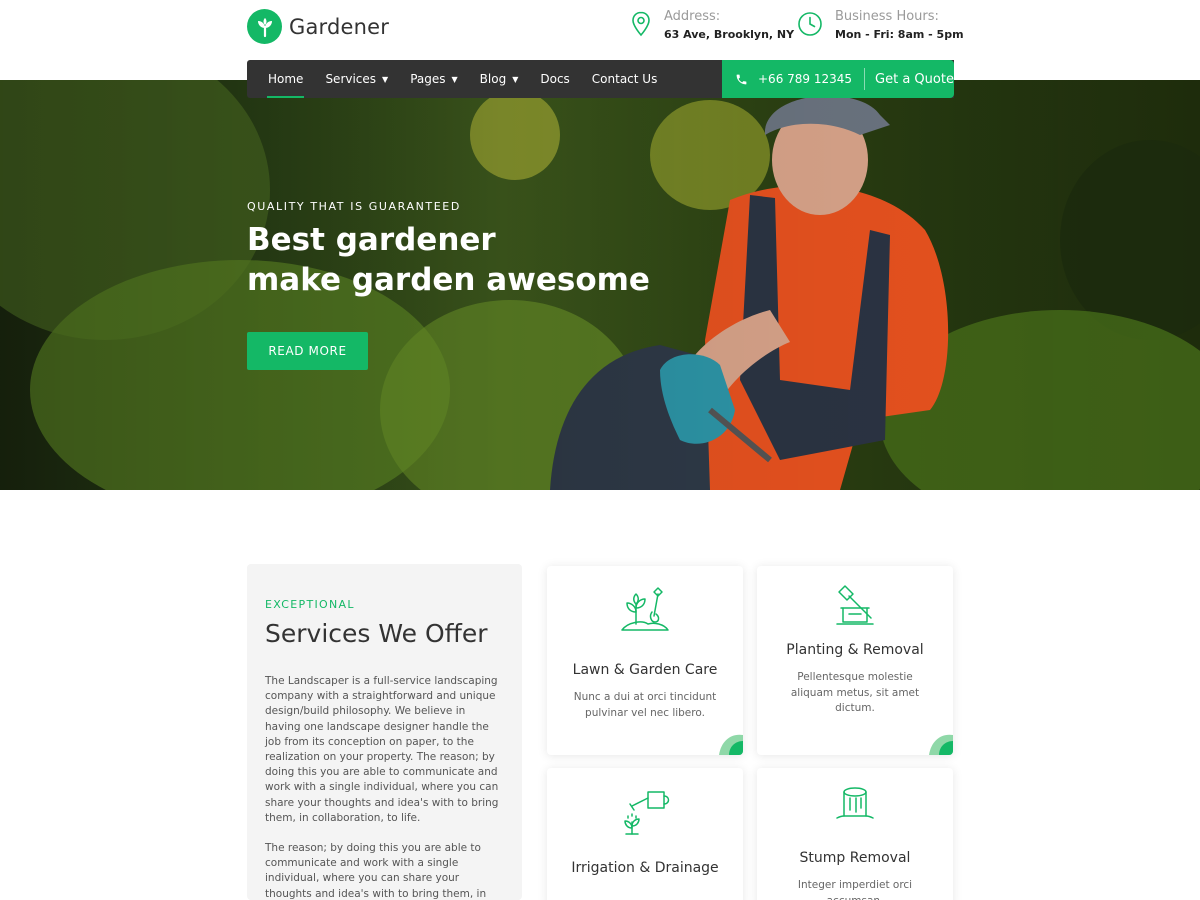 Image resolution: width=1200 pixels, height=900 pixels. Describe the element at coordinates (647, 813) in the screenshot. I see `watering-can-icon` at that location.